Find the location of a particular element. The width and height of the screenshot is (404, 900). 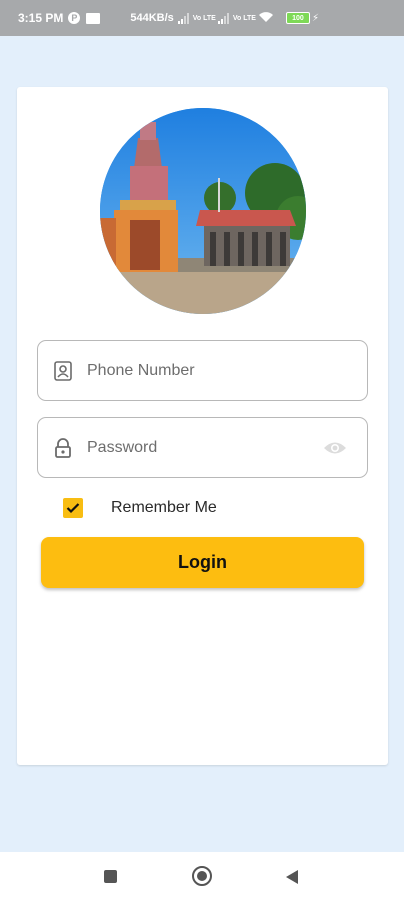

signal-icon is located at coordinates (183, 18).